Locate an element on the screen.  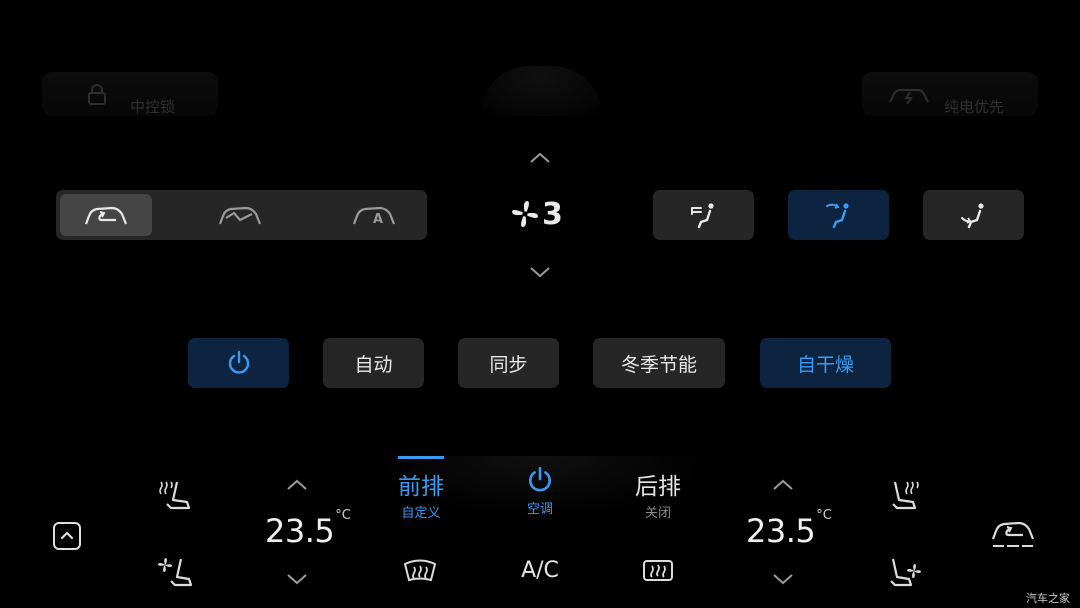
right-seat-heat-button is located at coordinates (905, 495).